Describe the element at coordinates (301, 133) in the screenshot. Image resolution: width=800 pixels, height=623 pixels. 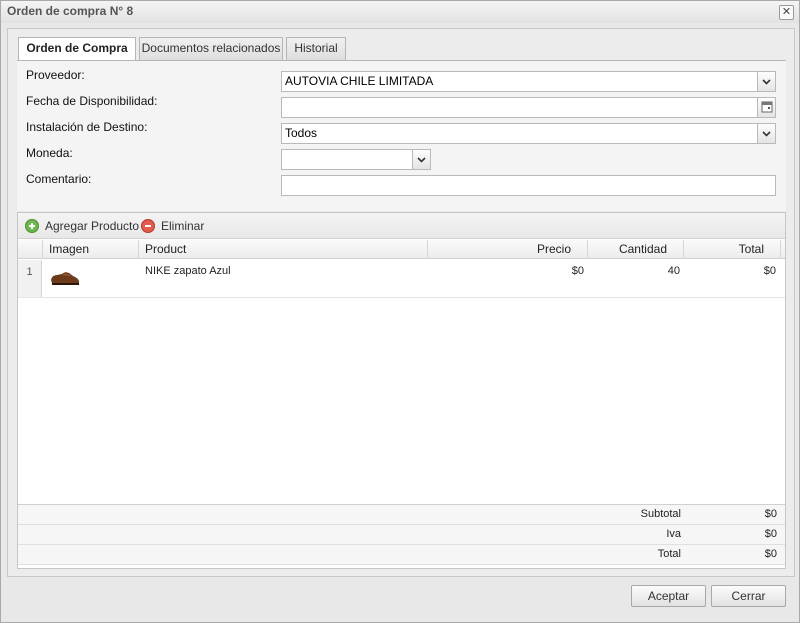
I see `instalacion-value: Todos` at that location.